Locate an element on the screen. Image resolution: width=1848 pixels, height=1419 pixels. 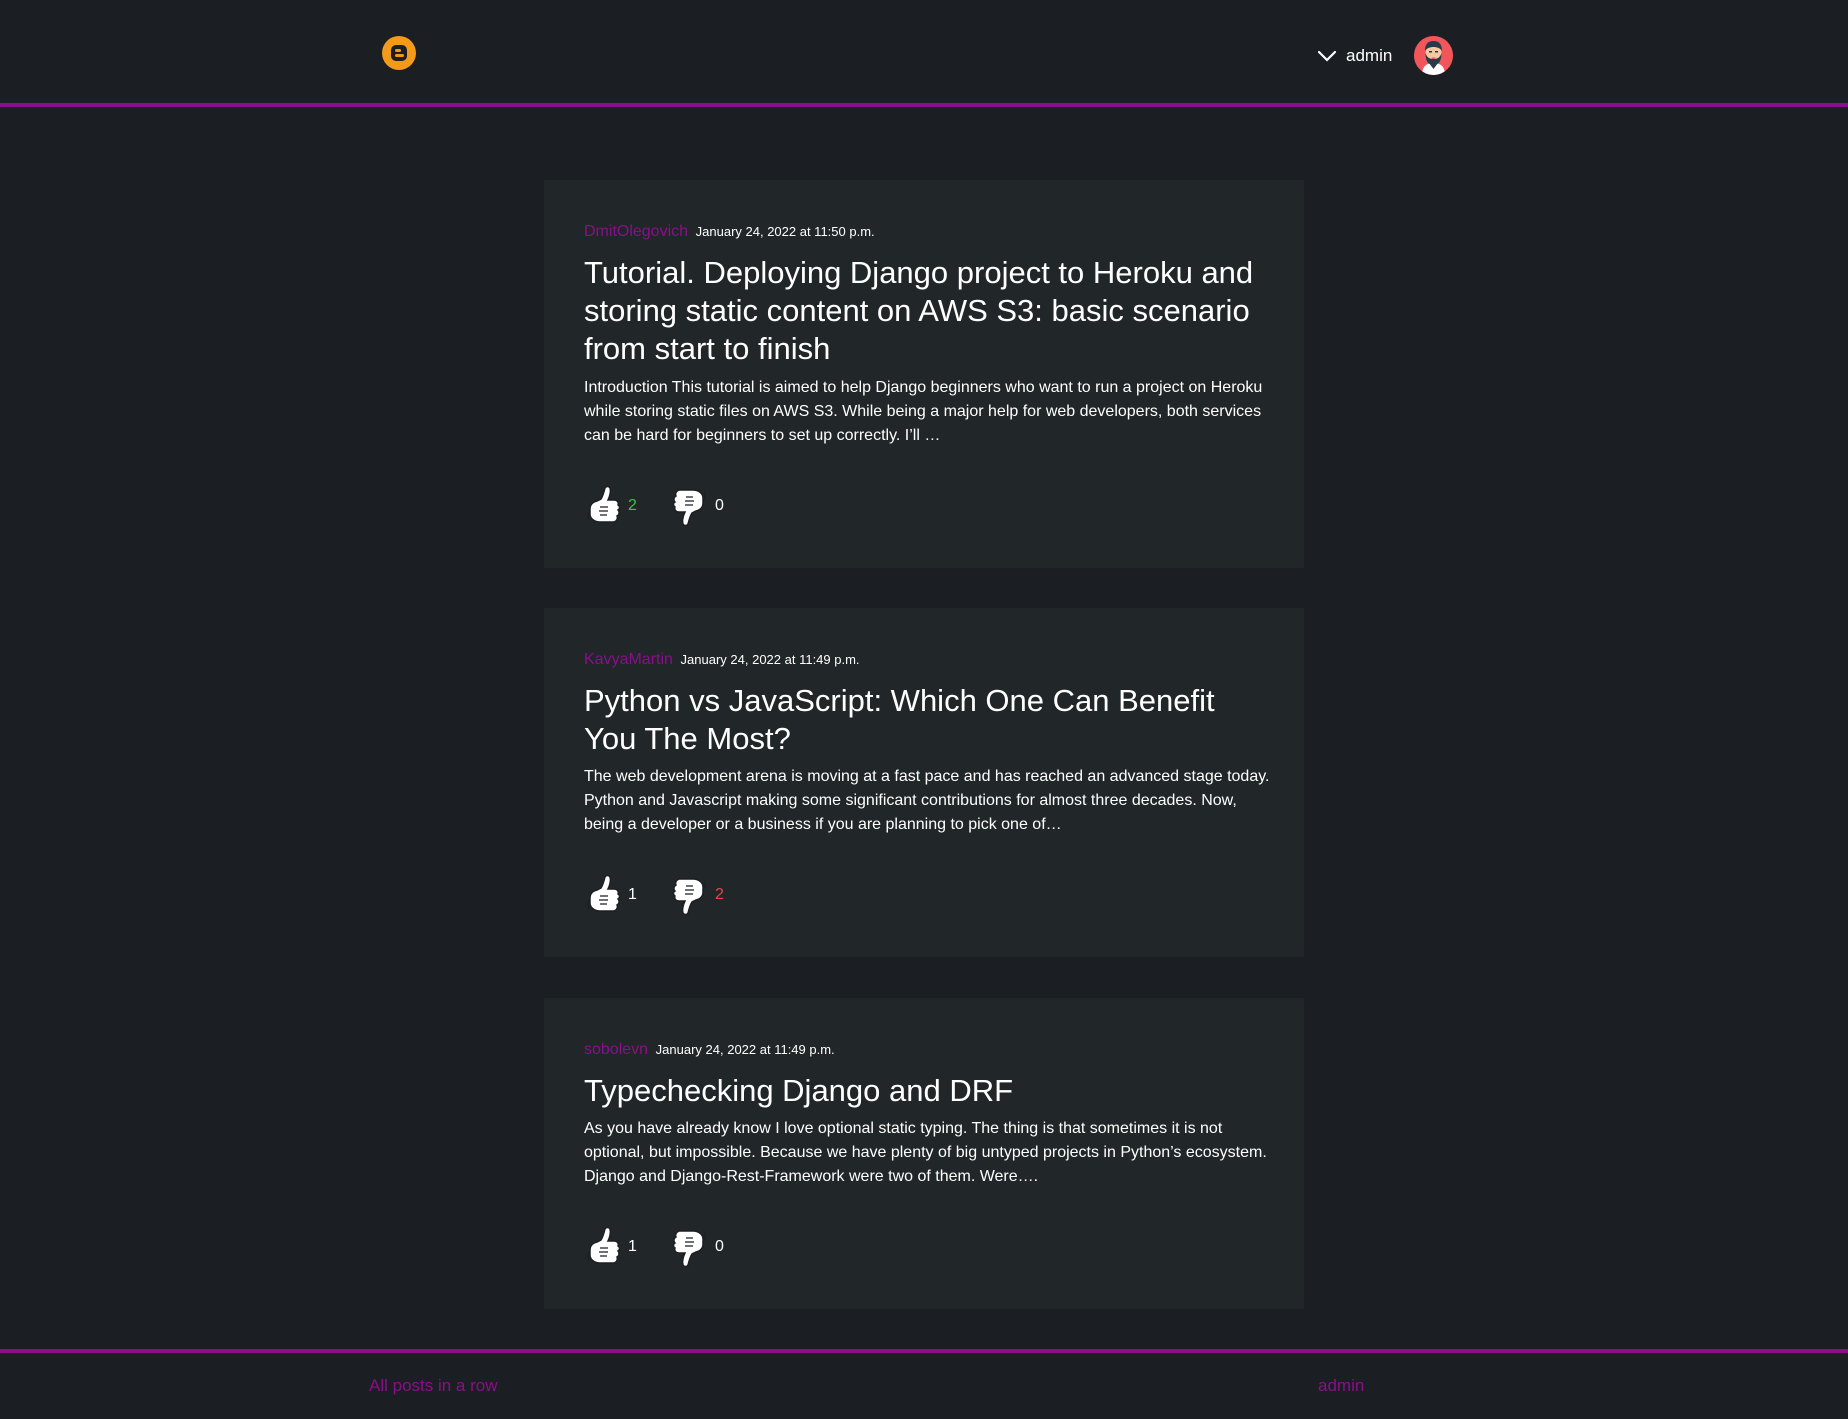
dislike-count: 2 is located at coordinates (719, 894).